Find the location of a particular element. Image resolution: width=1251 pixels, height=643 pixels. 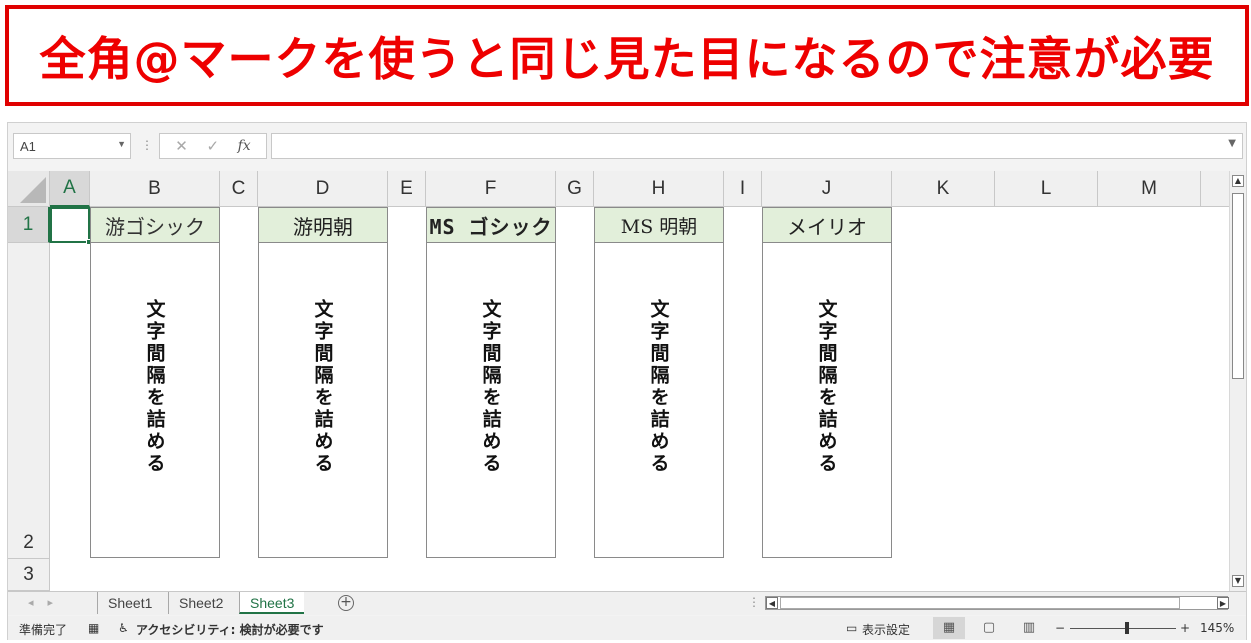

splitter-icon: ⋮ is located at coordinates (754, 602).